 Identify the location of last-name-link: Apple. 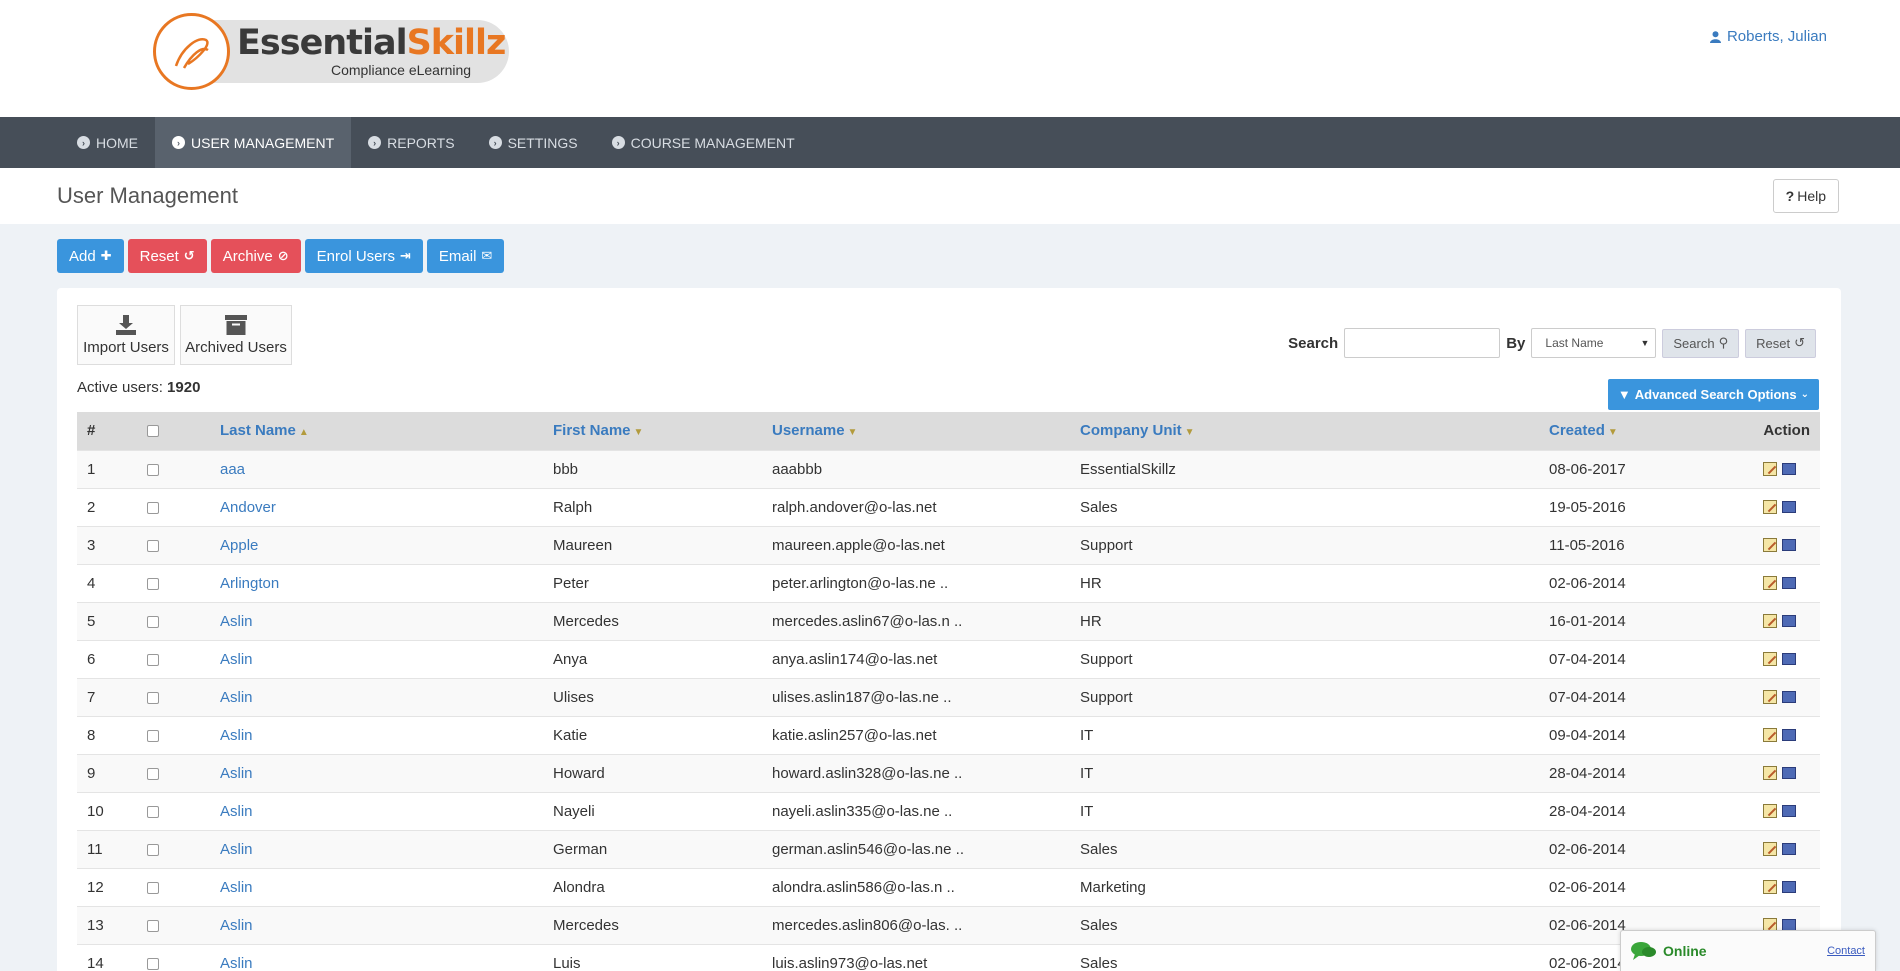
(376, 544).